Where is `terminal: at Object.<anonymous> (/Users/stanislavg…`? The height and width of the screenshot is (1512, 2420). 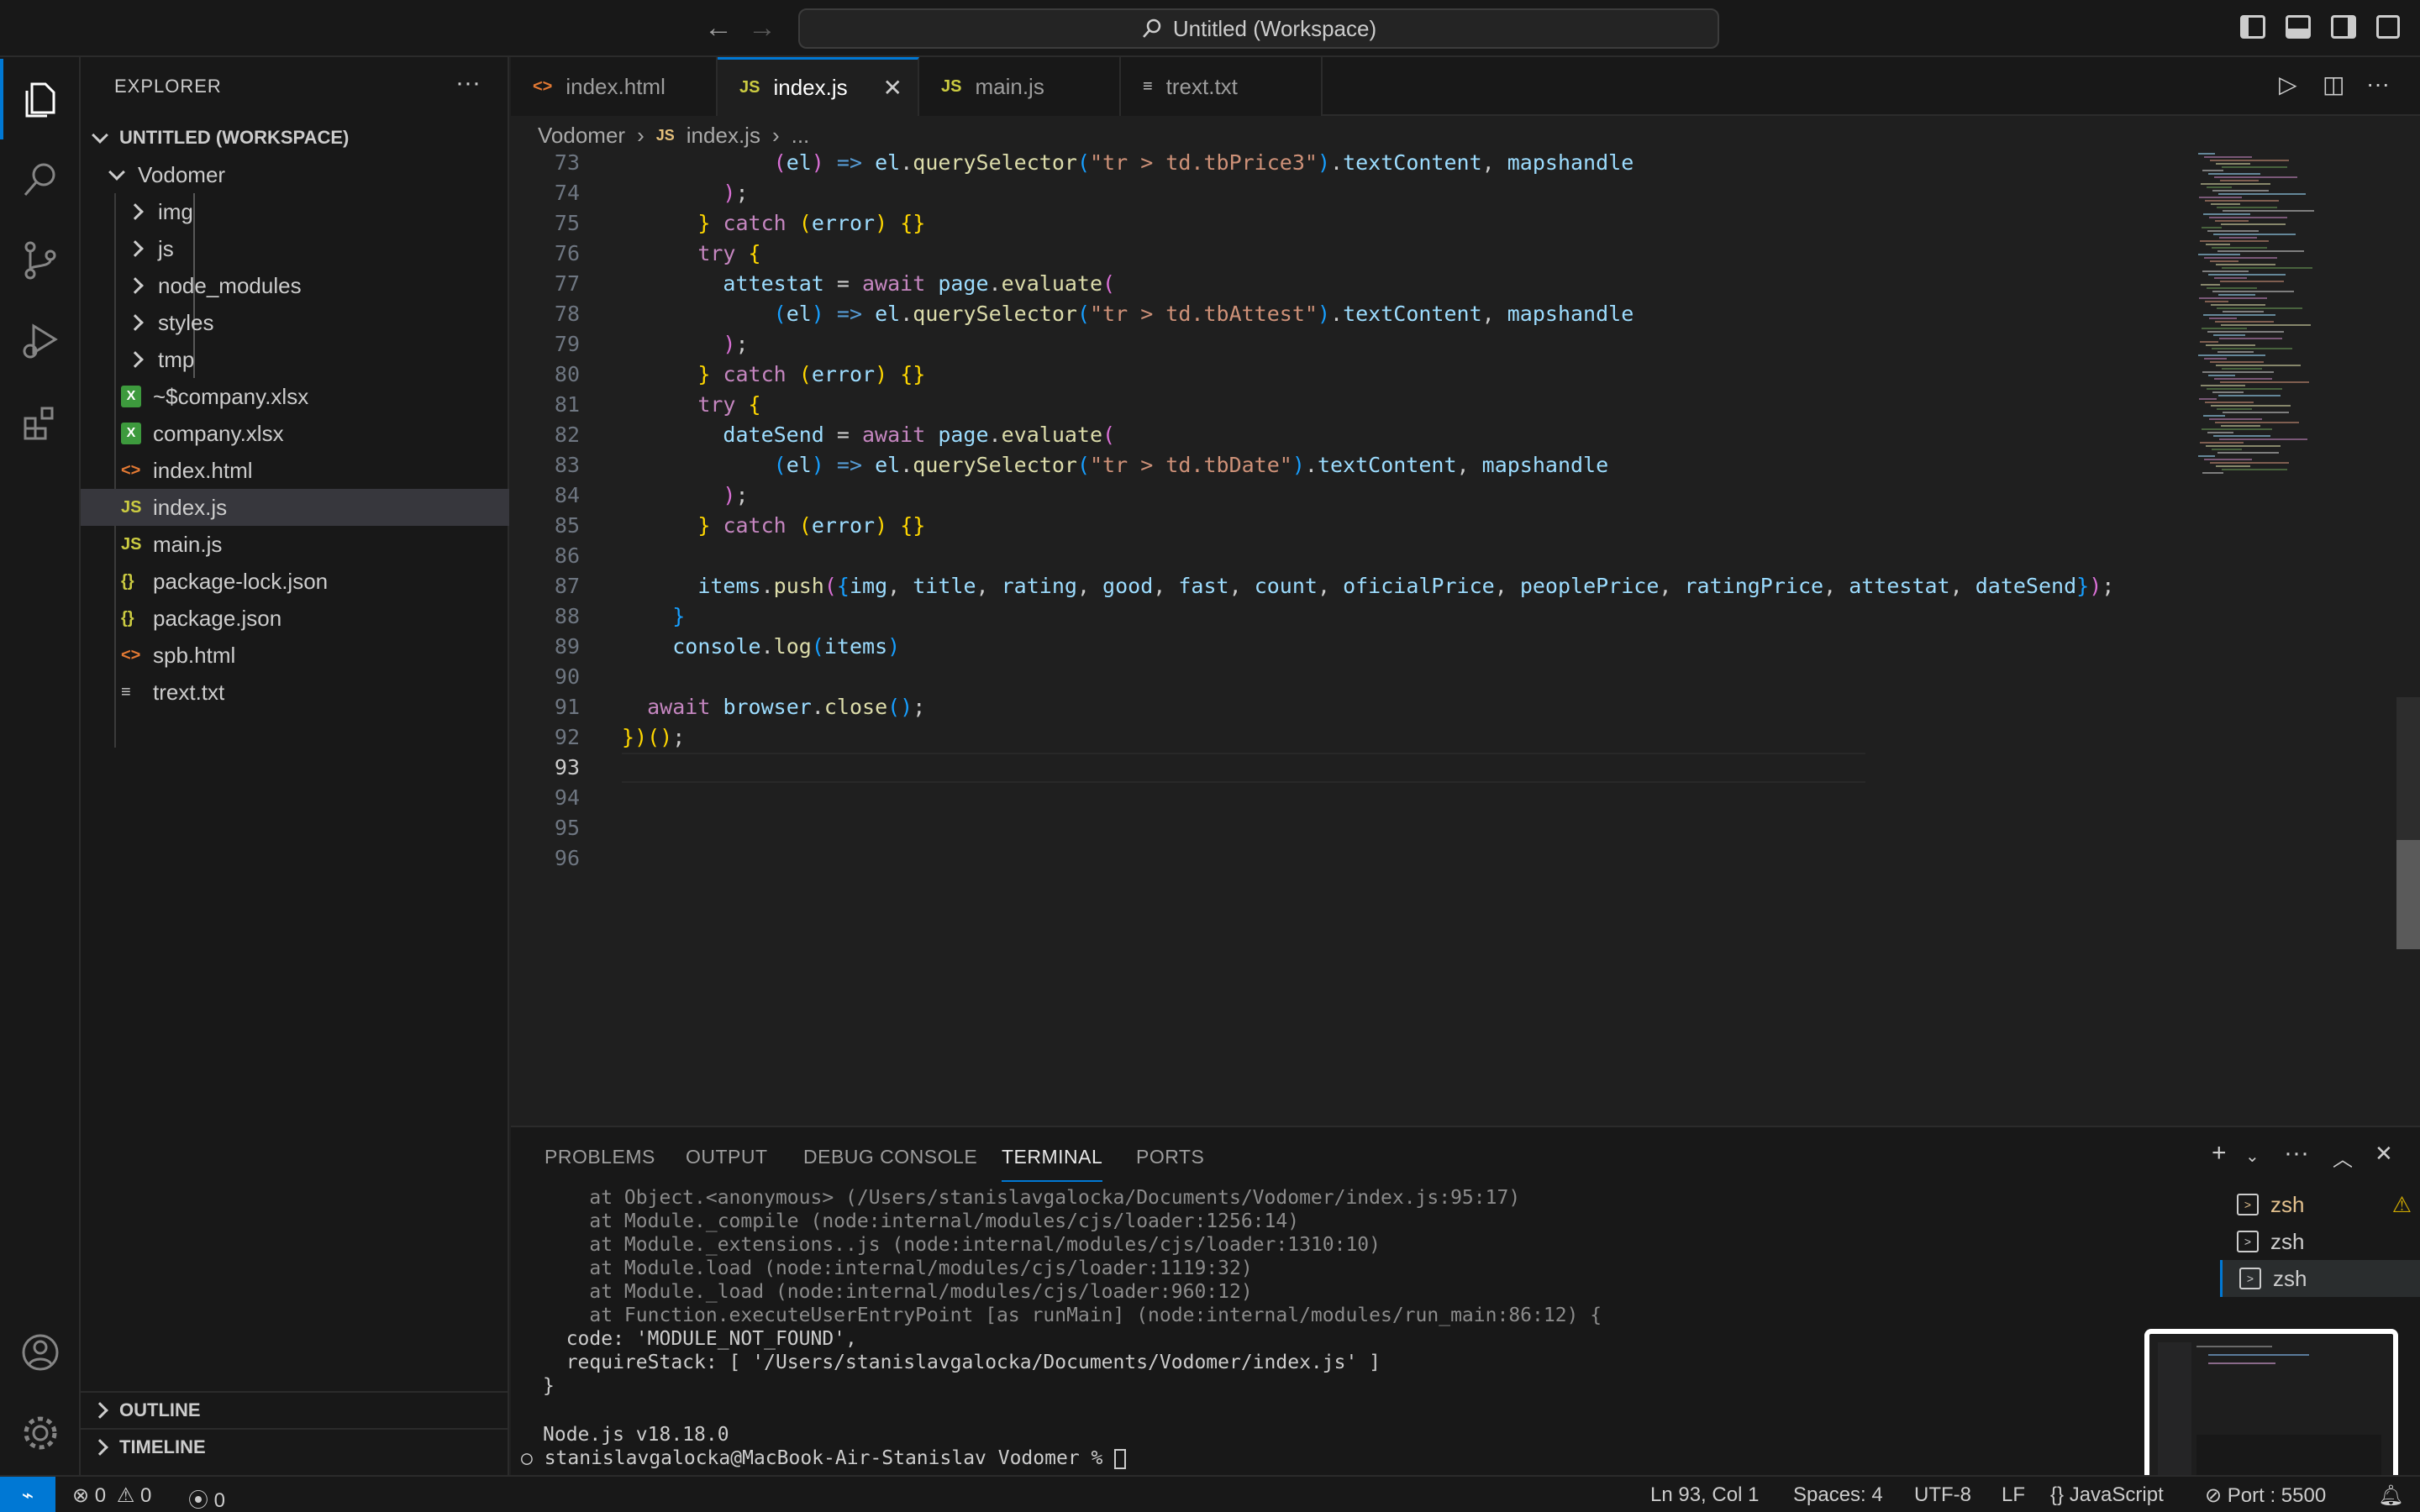 terminal: at Object.<anonymous> (/Users/stanislavg… is located at coordinates (1359, 1329).